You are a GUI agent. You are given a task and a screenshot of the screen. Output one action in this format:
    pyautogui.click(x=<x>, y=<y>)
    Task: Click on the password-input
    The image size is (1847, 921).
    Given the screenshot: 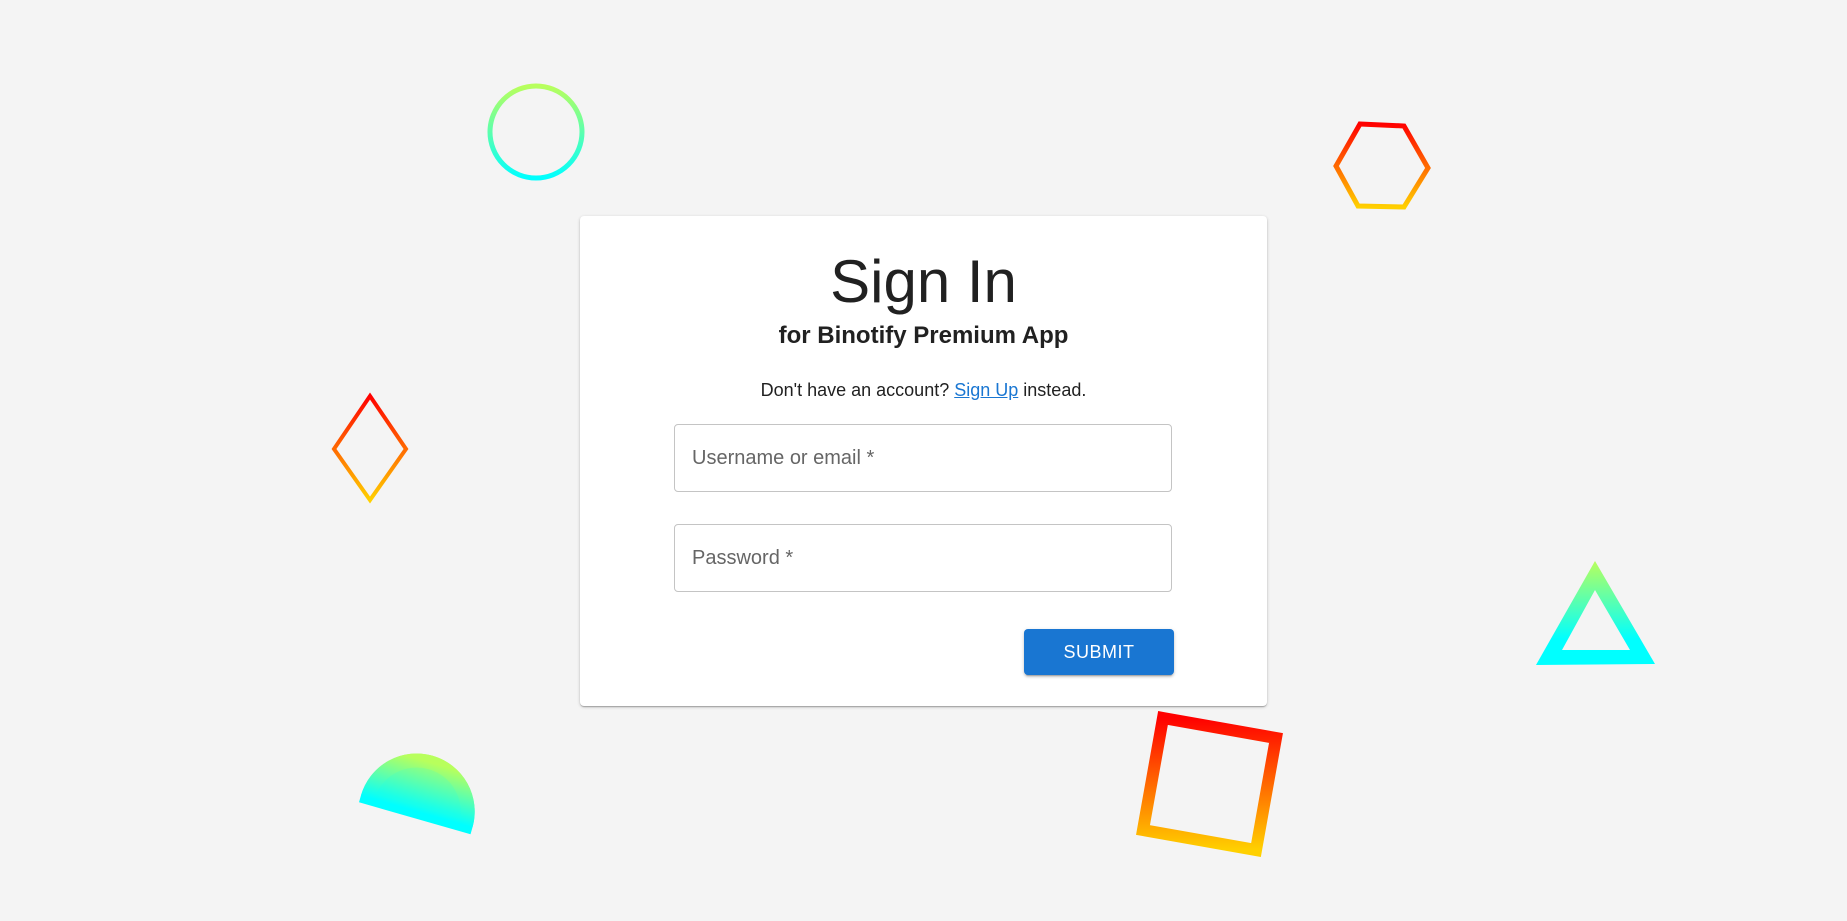 What is the action you would take?
    pyautogui.click(x=923, y=558)
    